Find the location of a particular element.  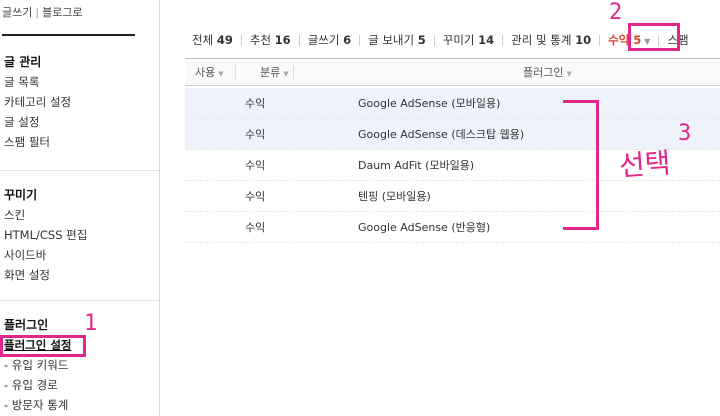

column-header-plugin: 플러그인 ▼ is located at coordinates (547, 72).